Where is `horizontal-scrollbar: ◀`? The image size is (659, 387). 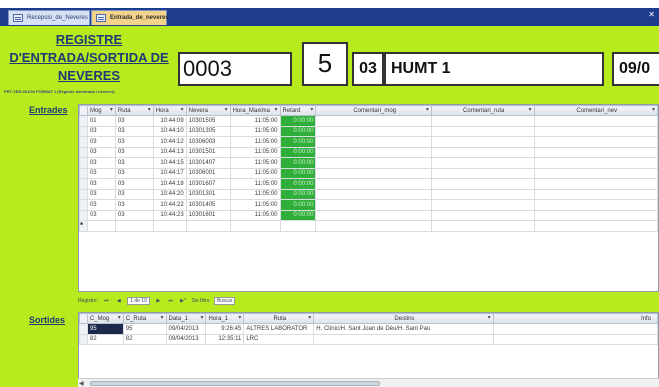
horizontal-scrollbar: ◀ is located at coordinates (368, 382).